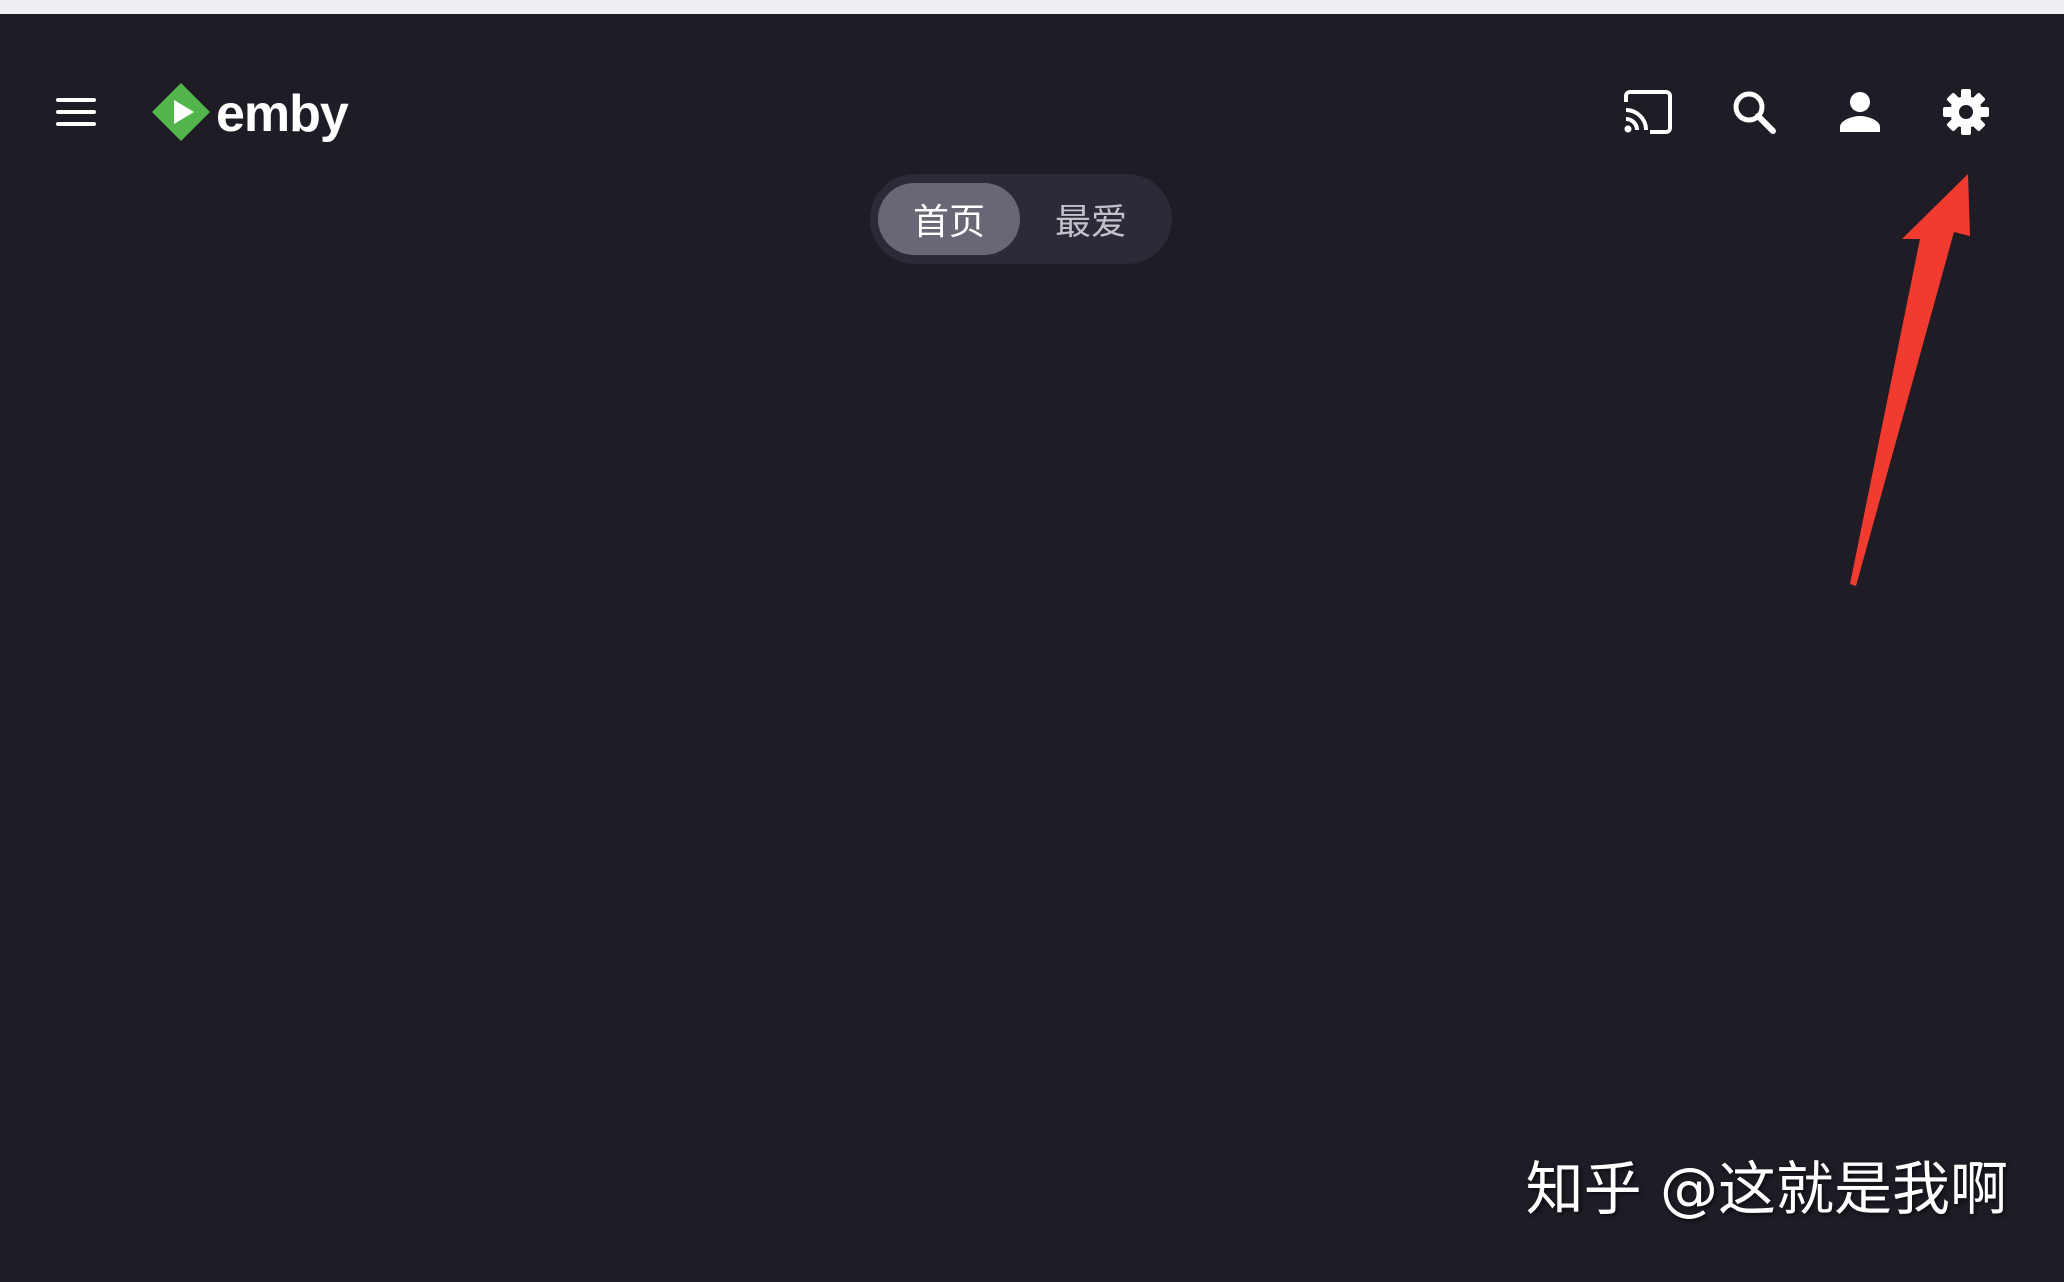 The height and width of the screenshot is (1282, 2064). I want to click on logo-text: emby, so click(282, 114).